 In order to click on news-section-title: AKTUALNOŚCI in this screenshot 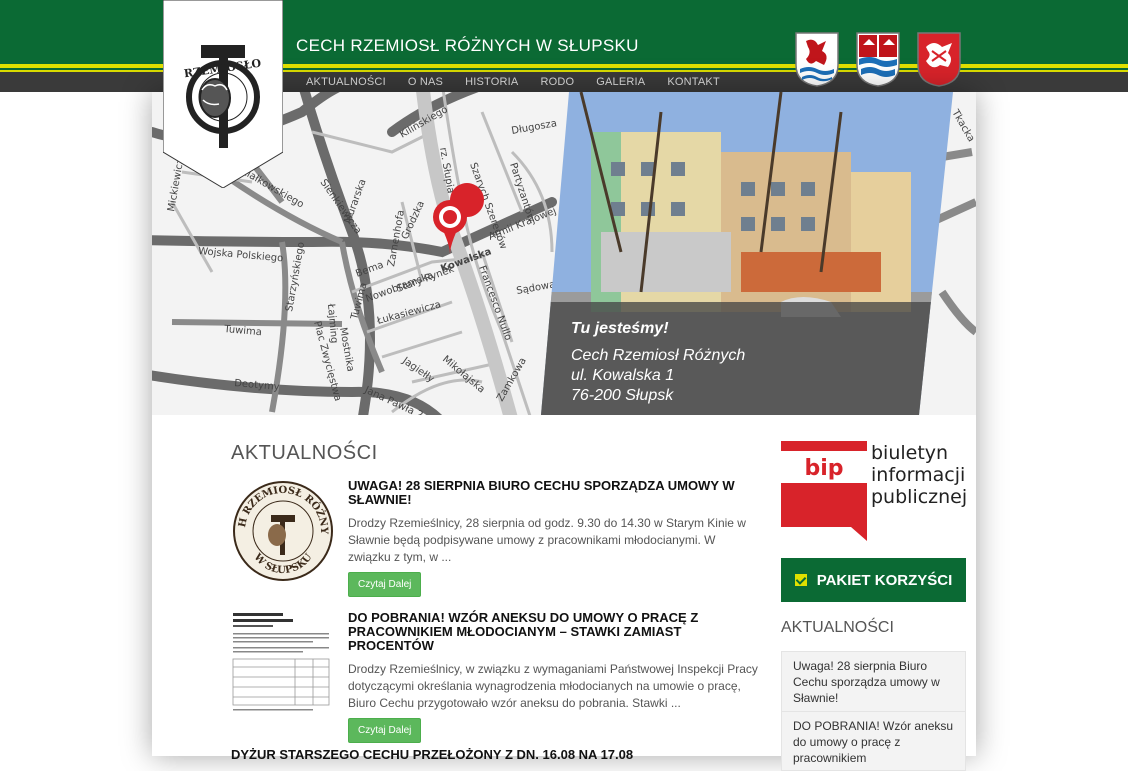, I will do `click(304, 453)`.